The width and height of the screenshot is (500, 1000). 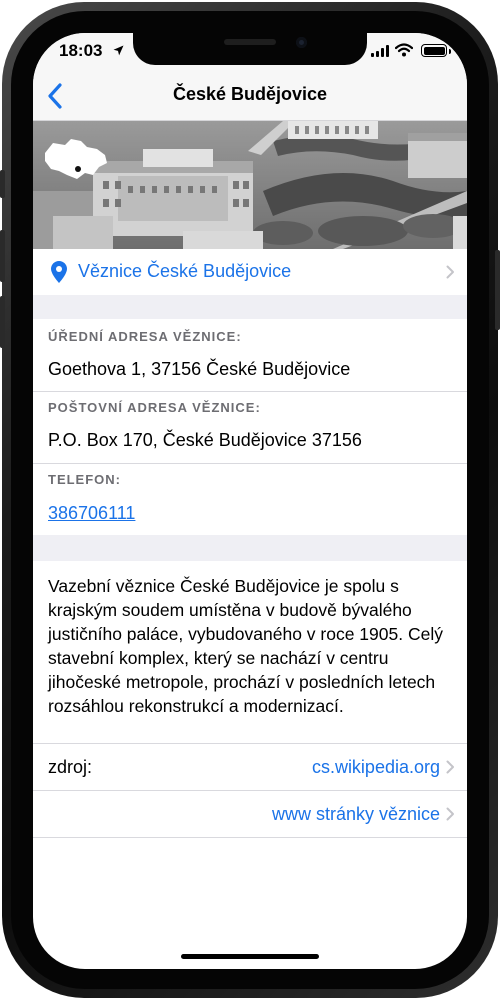 What do you see at coordinates (84, 479) in the screenshot?
I see `phone-label: TELEFON:` at bounding box center [84, 479].